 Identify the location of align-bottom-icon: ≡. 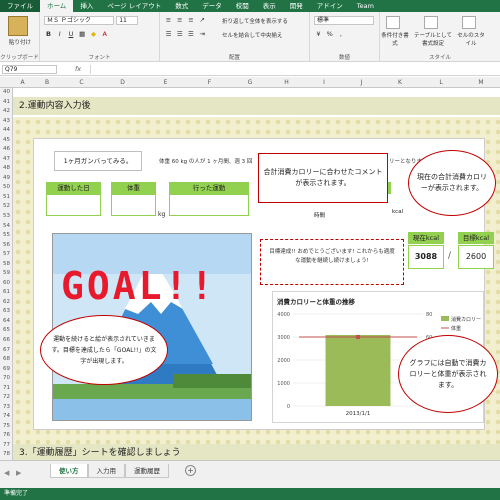
(190, 20).